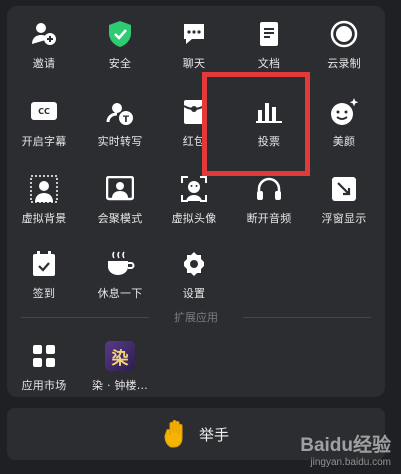 The width and height of the screenshot is (401, 474). I want to click on settings-button: 设置, so click(194, 271).